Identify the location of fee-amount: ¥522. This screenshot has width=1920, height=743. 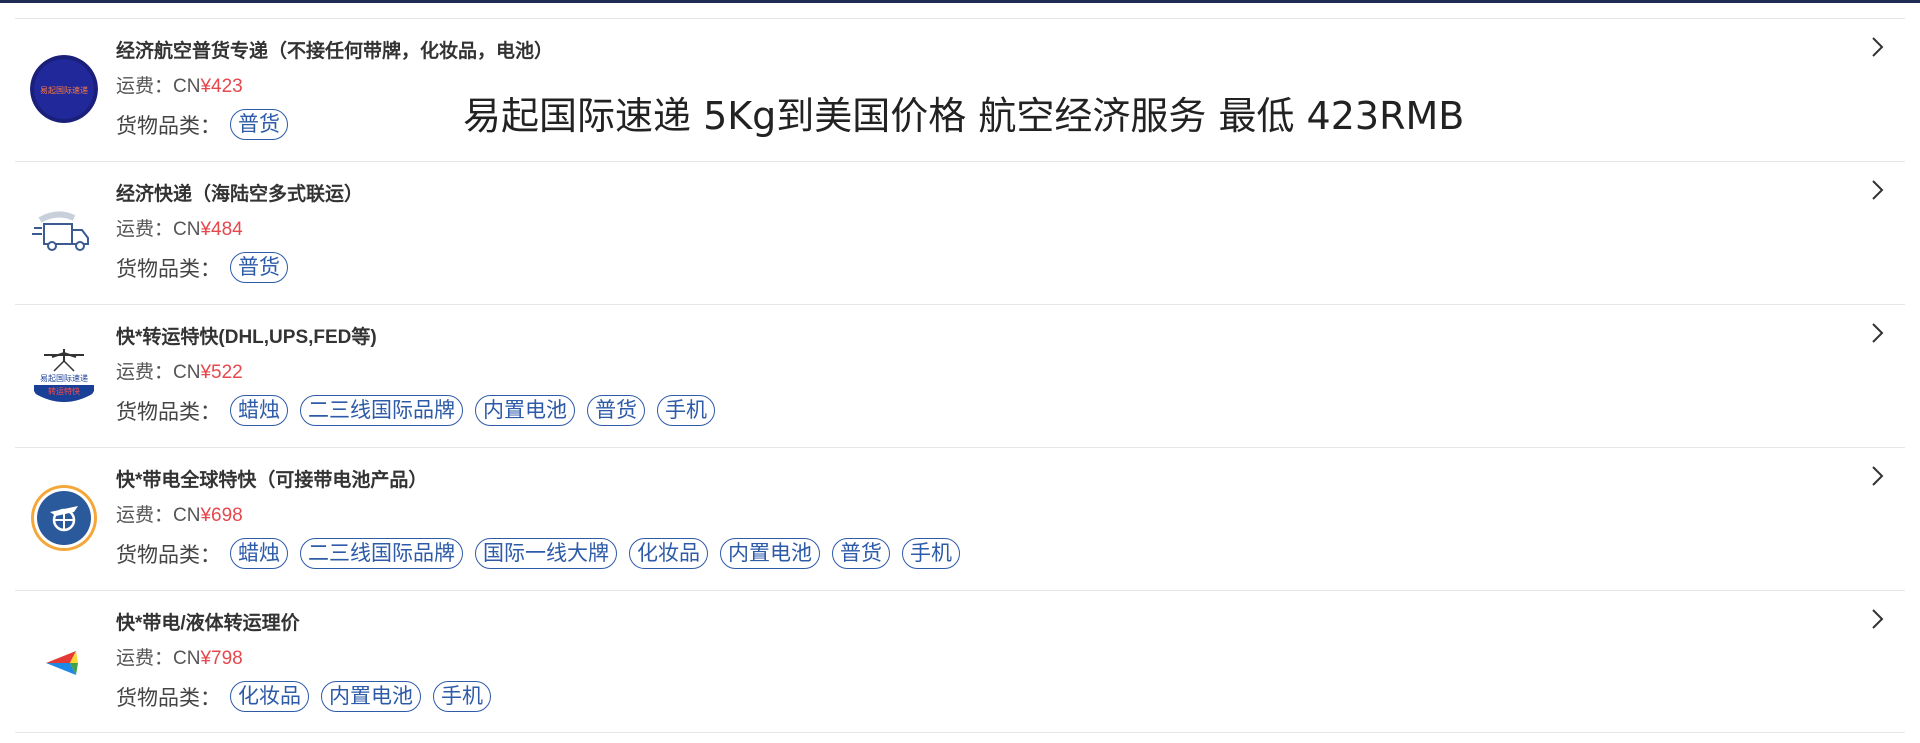
(221, 372).